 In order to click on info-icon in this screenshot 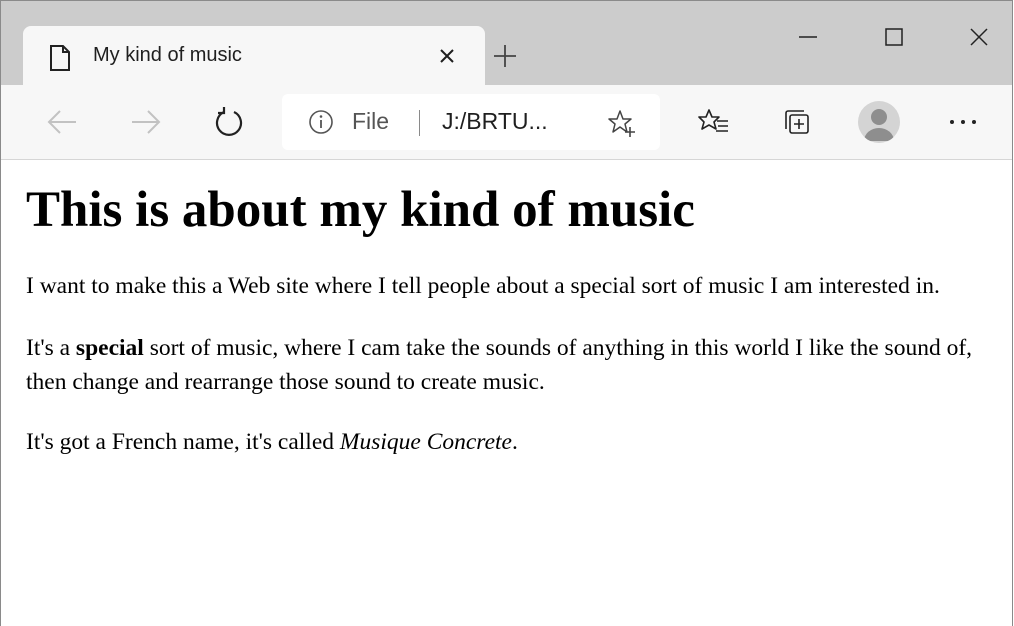, I will do `click(321, 122)`.